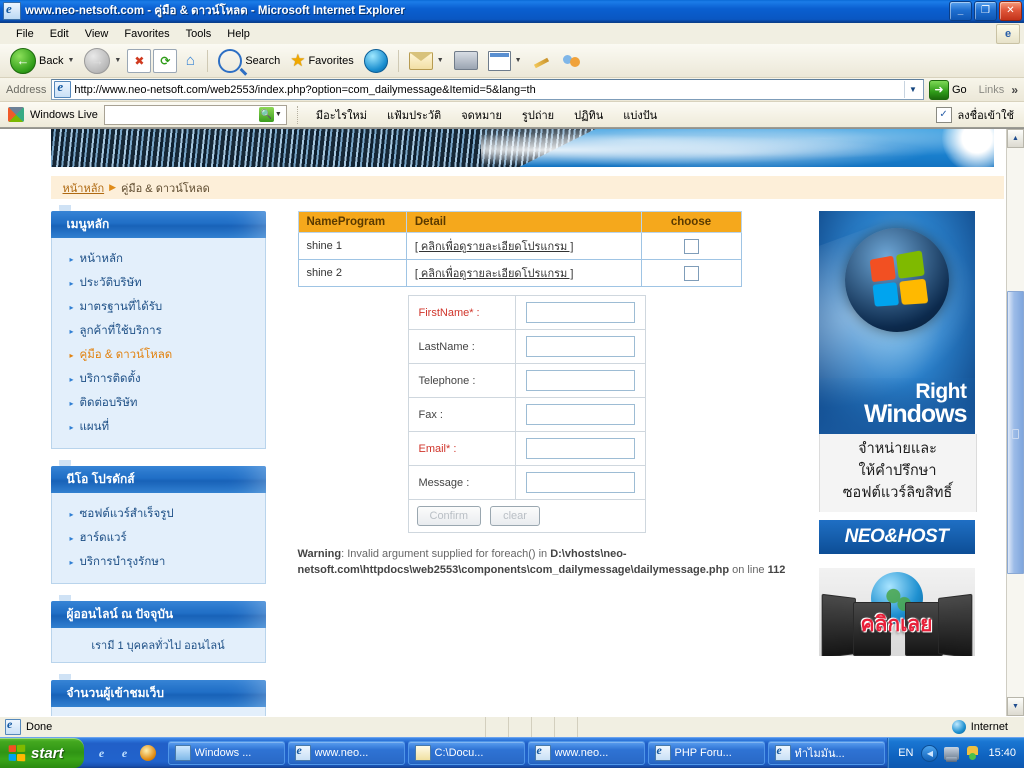  Describe the element at coordinates (158, 538) in the screenshot. I see `sidebar-item-hardware: ▸ ฮาร์ดแวร์` at that location.